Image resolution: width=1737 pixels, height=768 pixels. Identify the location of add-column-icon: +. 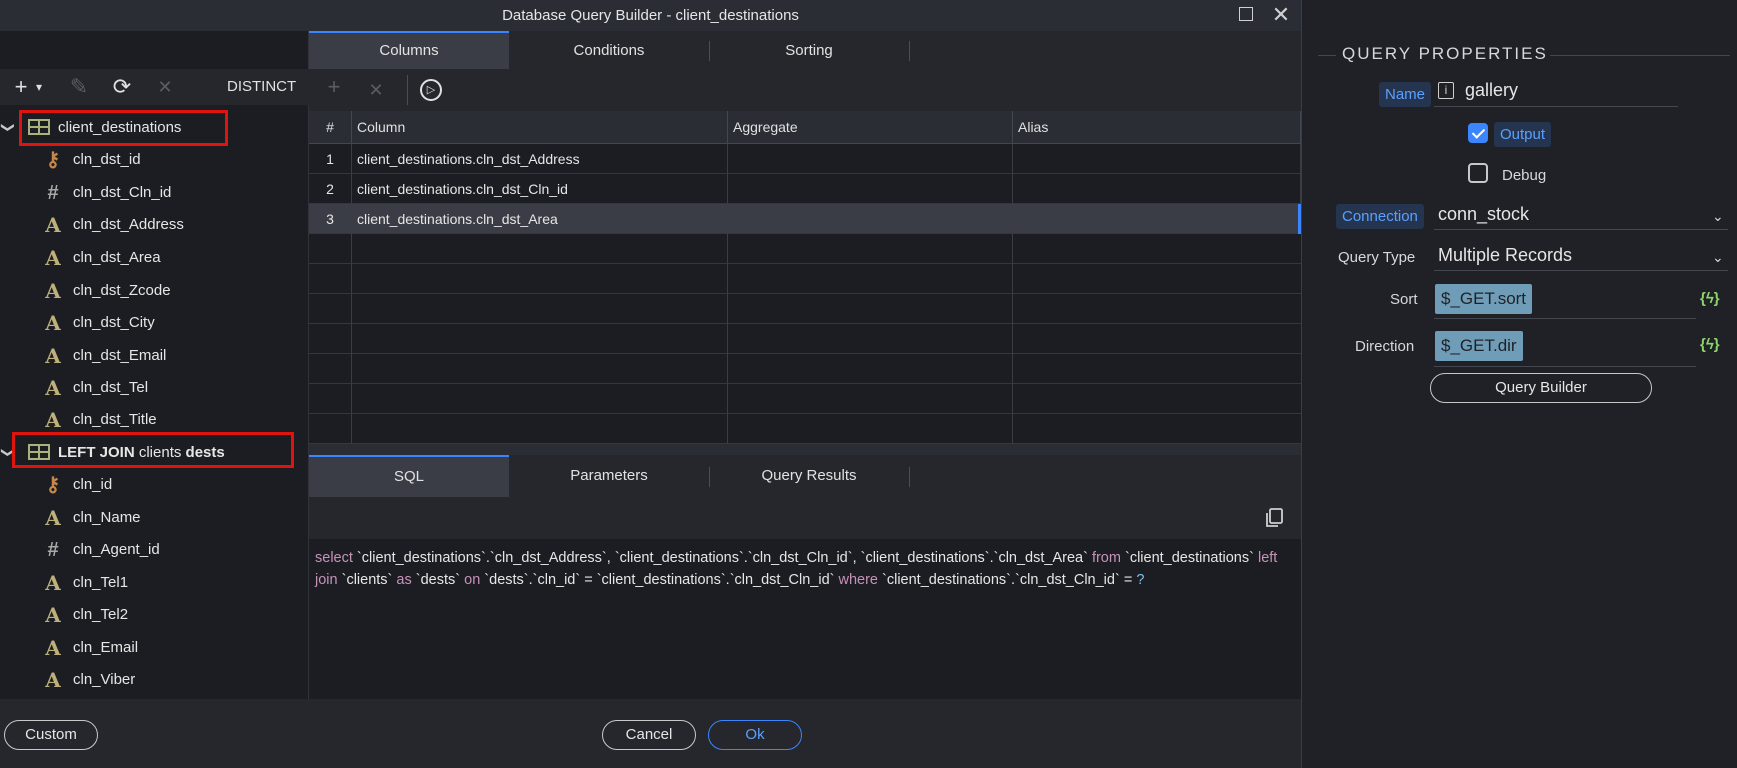
(334, 87).